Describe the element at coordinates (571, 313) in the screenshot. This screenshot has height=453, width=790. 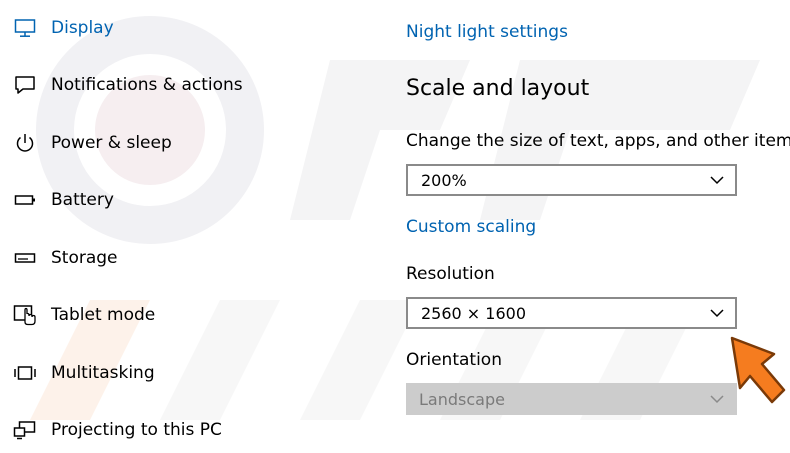
I see `resolution-dropdown: 2560 × 1600` at that location.